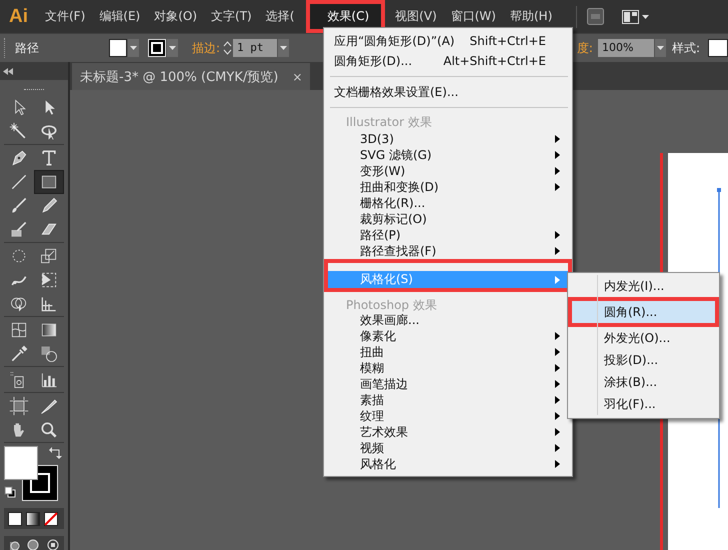  What do you see at coordinates (396, 155) in the screenshot?
I see `menu-entry-label: SVG 滤镜(G)` at bounding box center [396, 155].